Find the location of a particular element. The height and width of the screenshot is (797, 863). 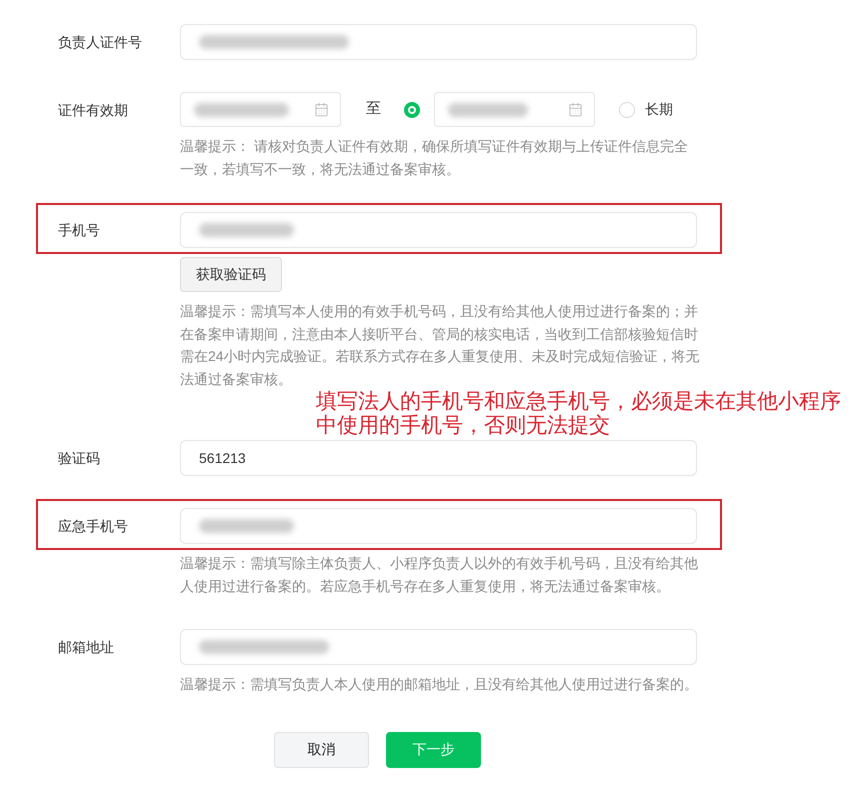

separator-text: 至 is located at coordinates (373, 109).